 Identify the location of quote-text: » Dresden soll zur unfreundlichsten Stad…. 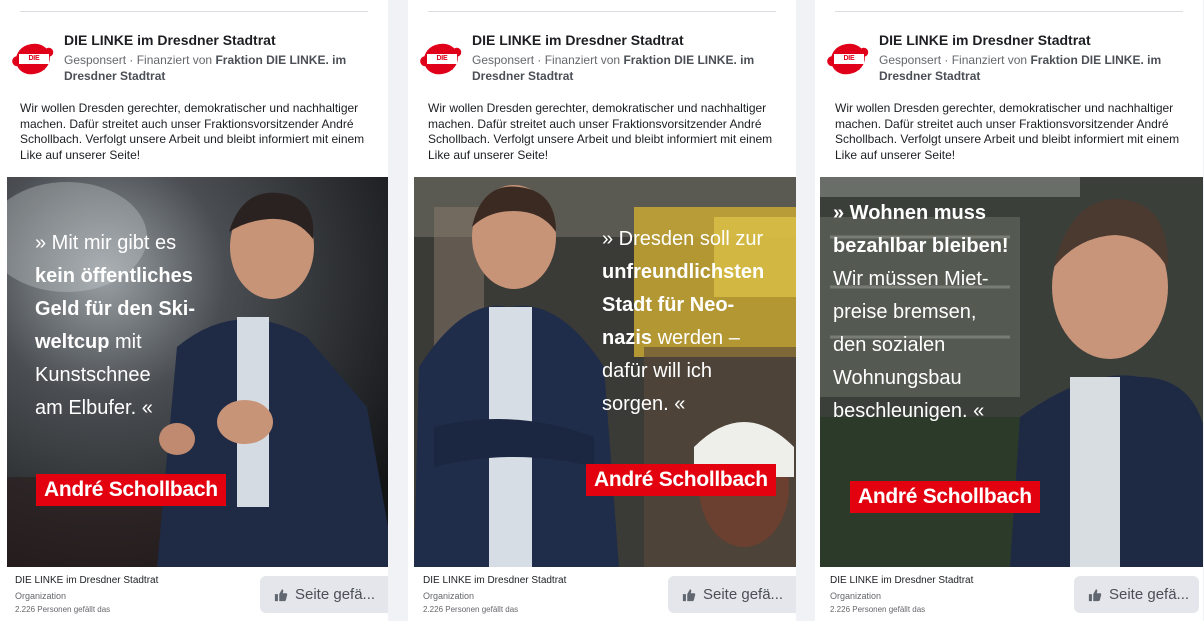
(683, 321).